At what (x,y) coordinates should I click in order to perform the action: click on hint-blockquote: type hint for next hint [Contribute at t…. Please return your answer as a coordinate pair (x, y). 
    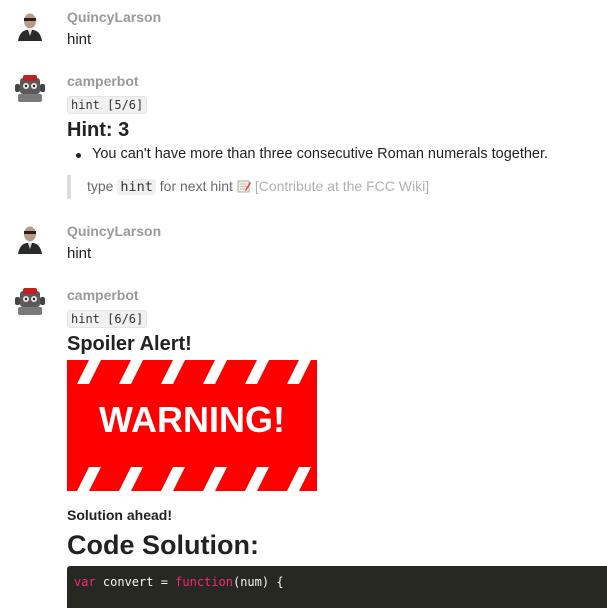
    Looking at the image, I should click on (319, 187).